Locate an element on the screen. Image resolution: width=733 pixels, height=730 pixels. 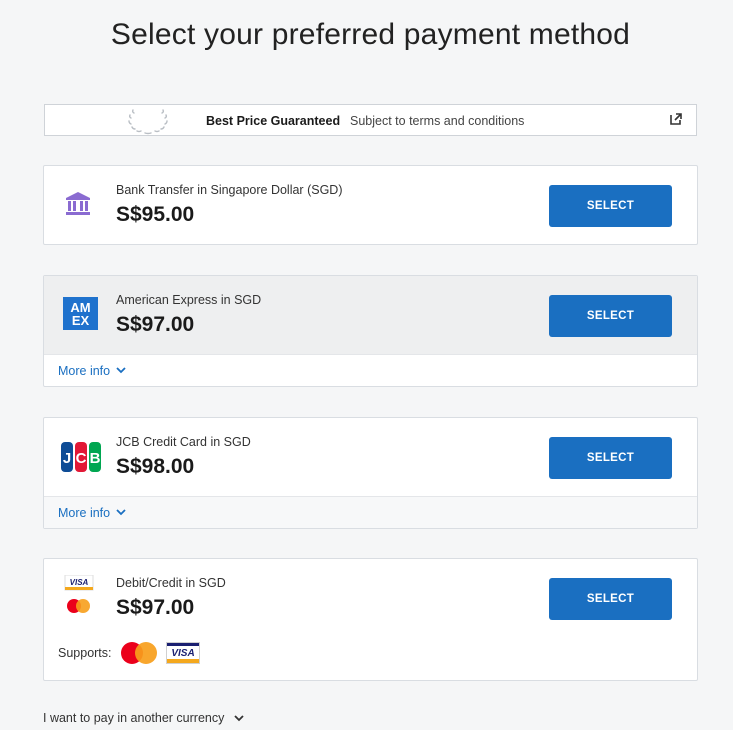
visa-icon: VISA is located at coordinates (182, 653).